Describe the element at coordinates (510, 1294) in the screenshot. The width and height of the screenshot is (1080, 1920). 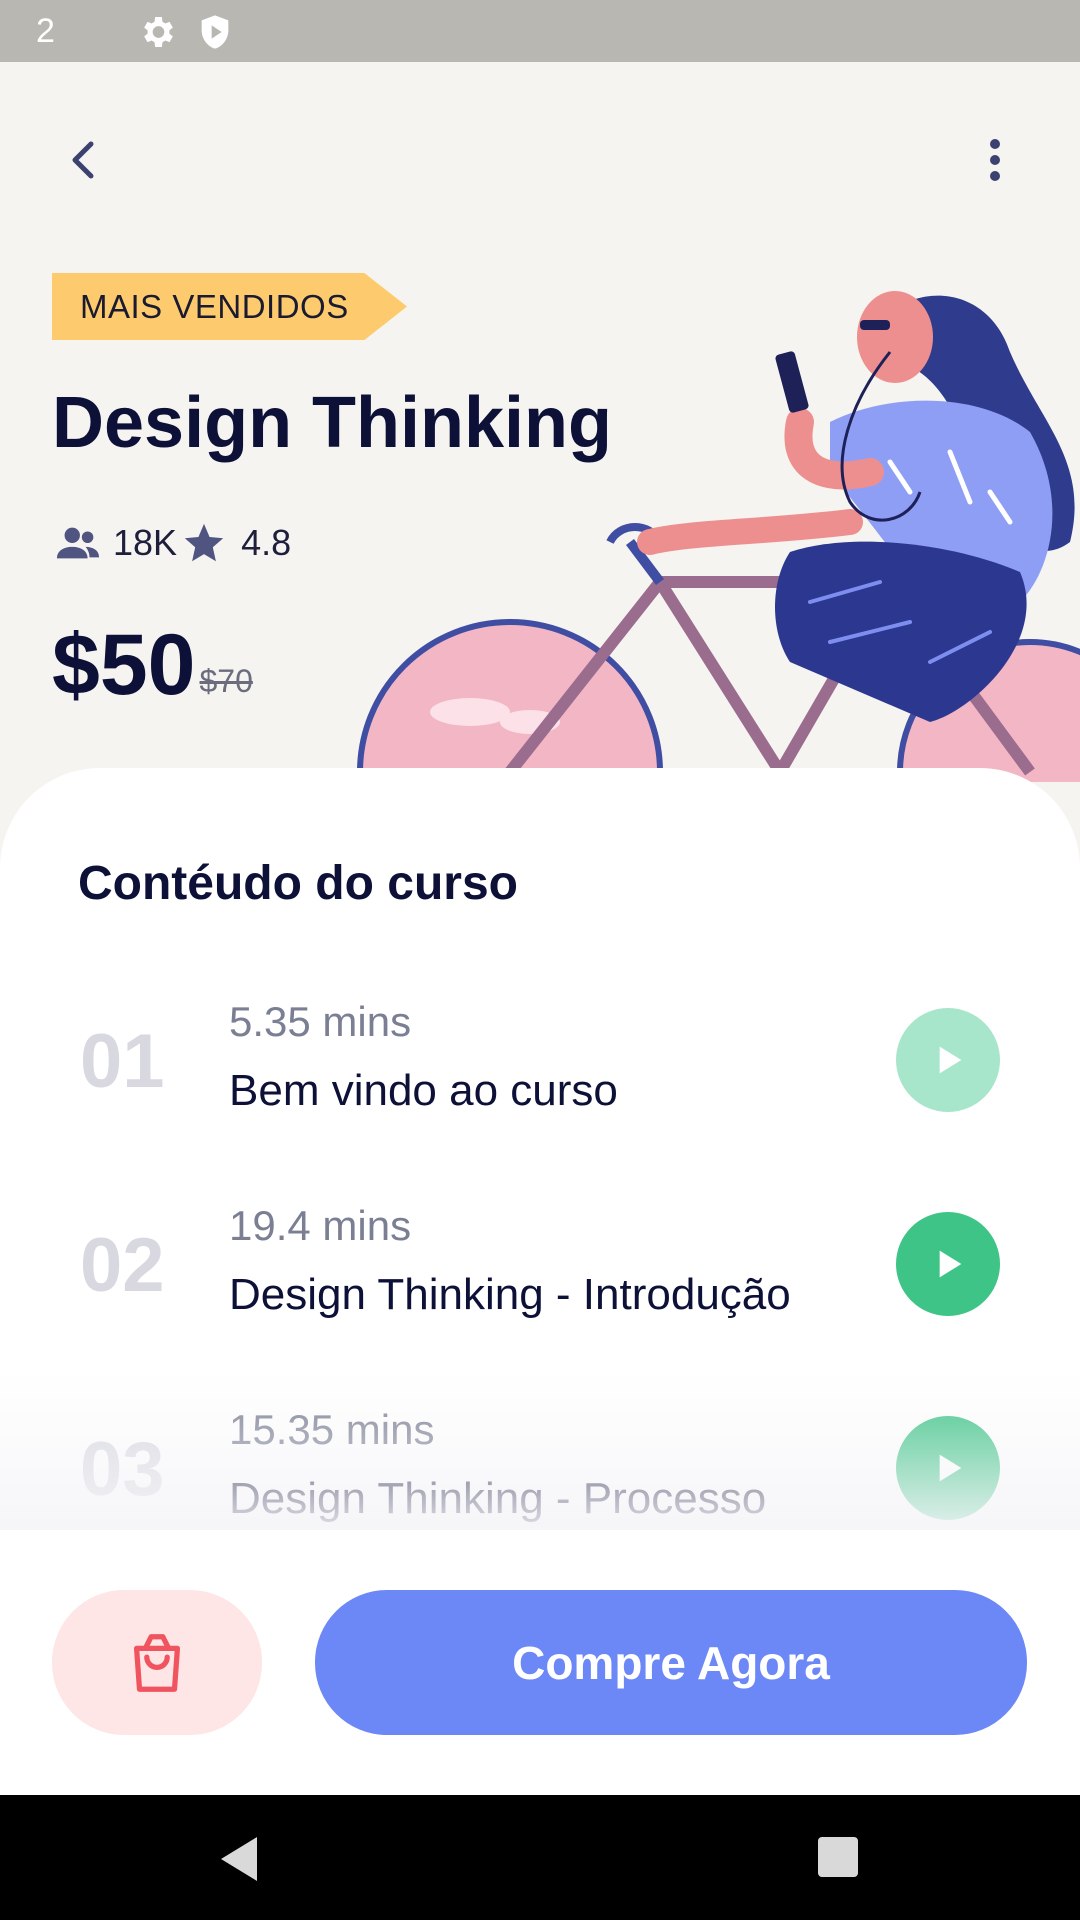
I see `lesson-title: Design Thinking - Introdução` at that location.